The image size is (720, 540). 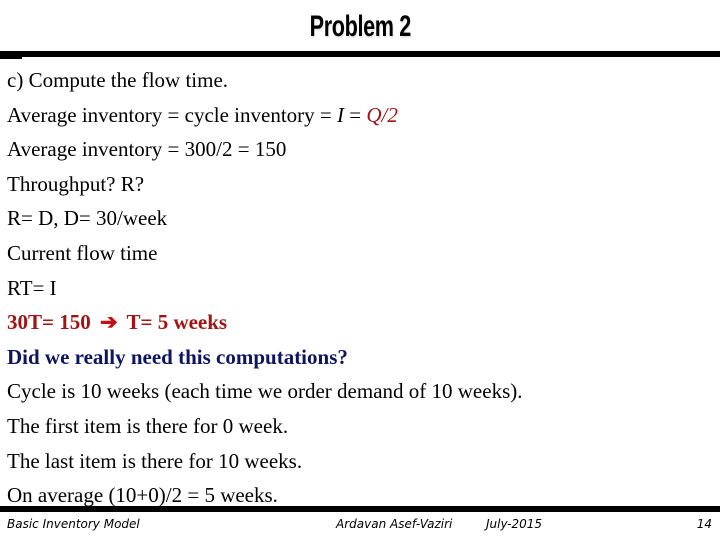 I want to click on body-line-littles-law: RT= I, so click(x=32, y=287).